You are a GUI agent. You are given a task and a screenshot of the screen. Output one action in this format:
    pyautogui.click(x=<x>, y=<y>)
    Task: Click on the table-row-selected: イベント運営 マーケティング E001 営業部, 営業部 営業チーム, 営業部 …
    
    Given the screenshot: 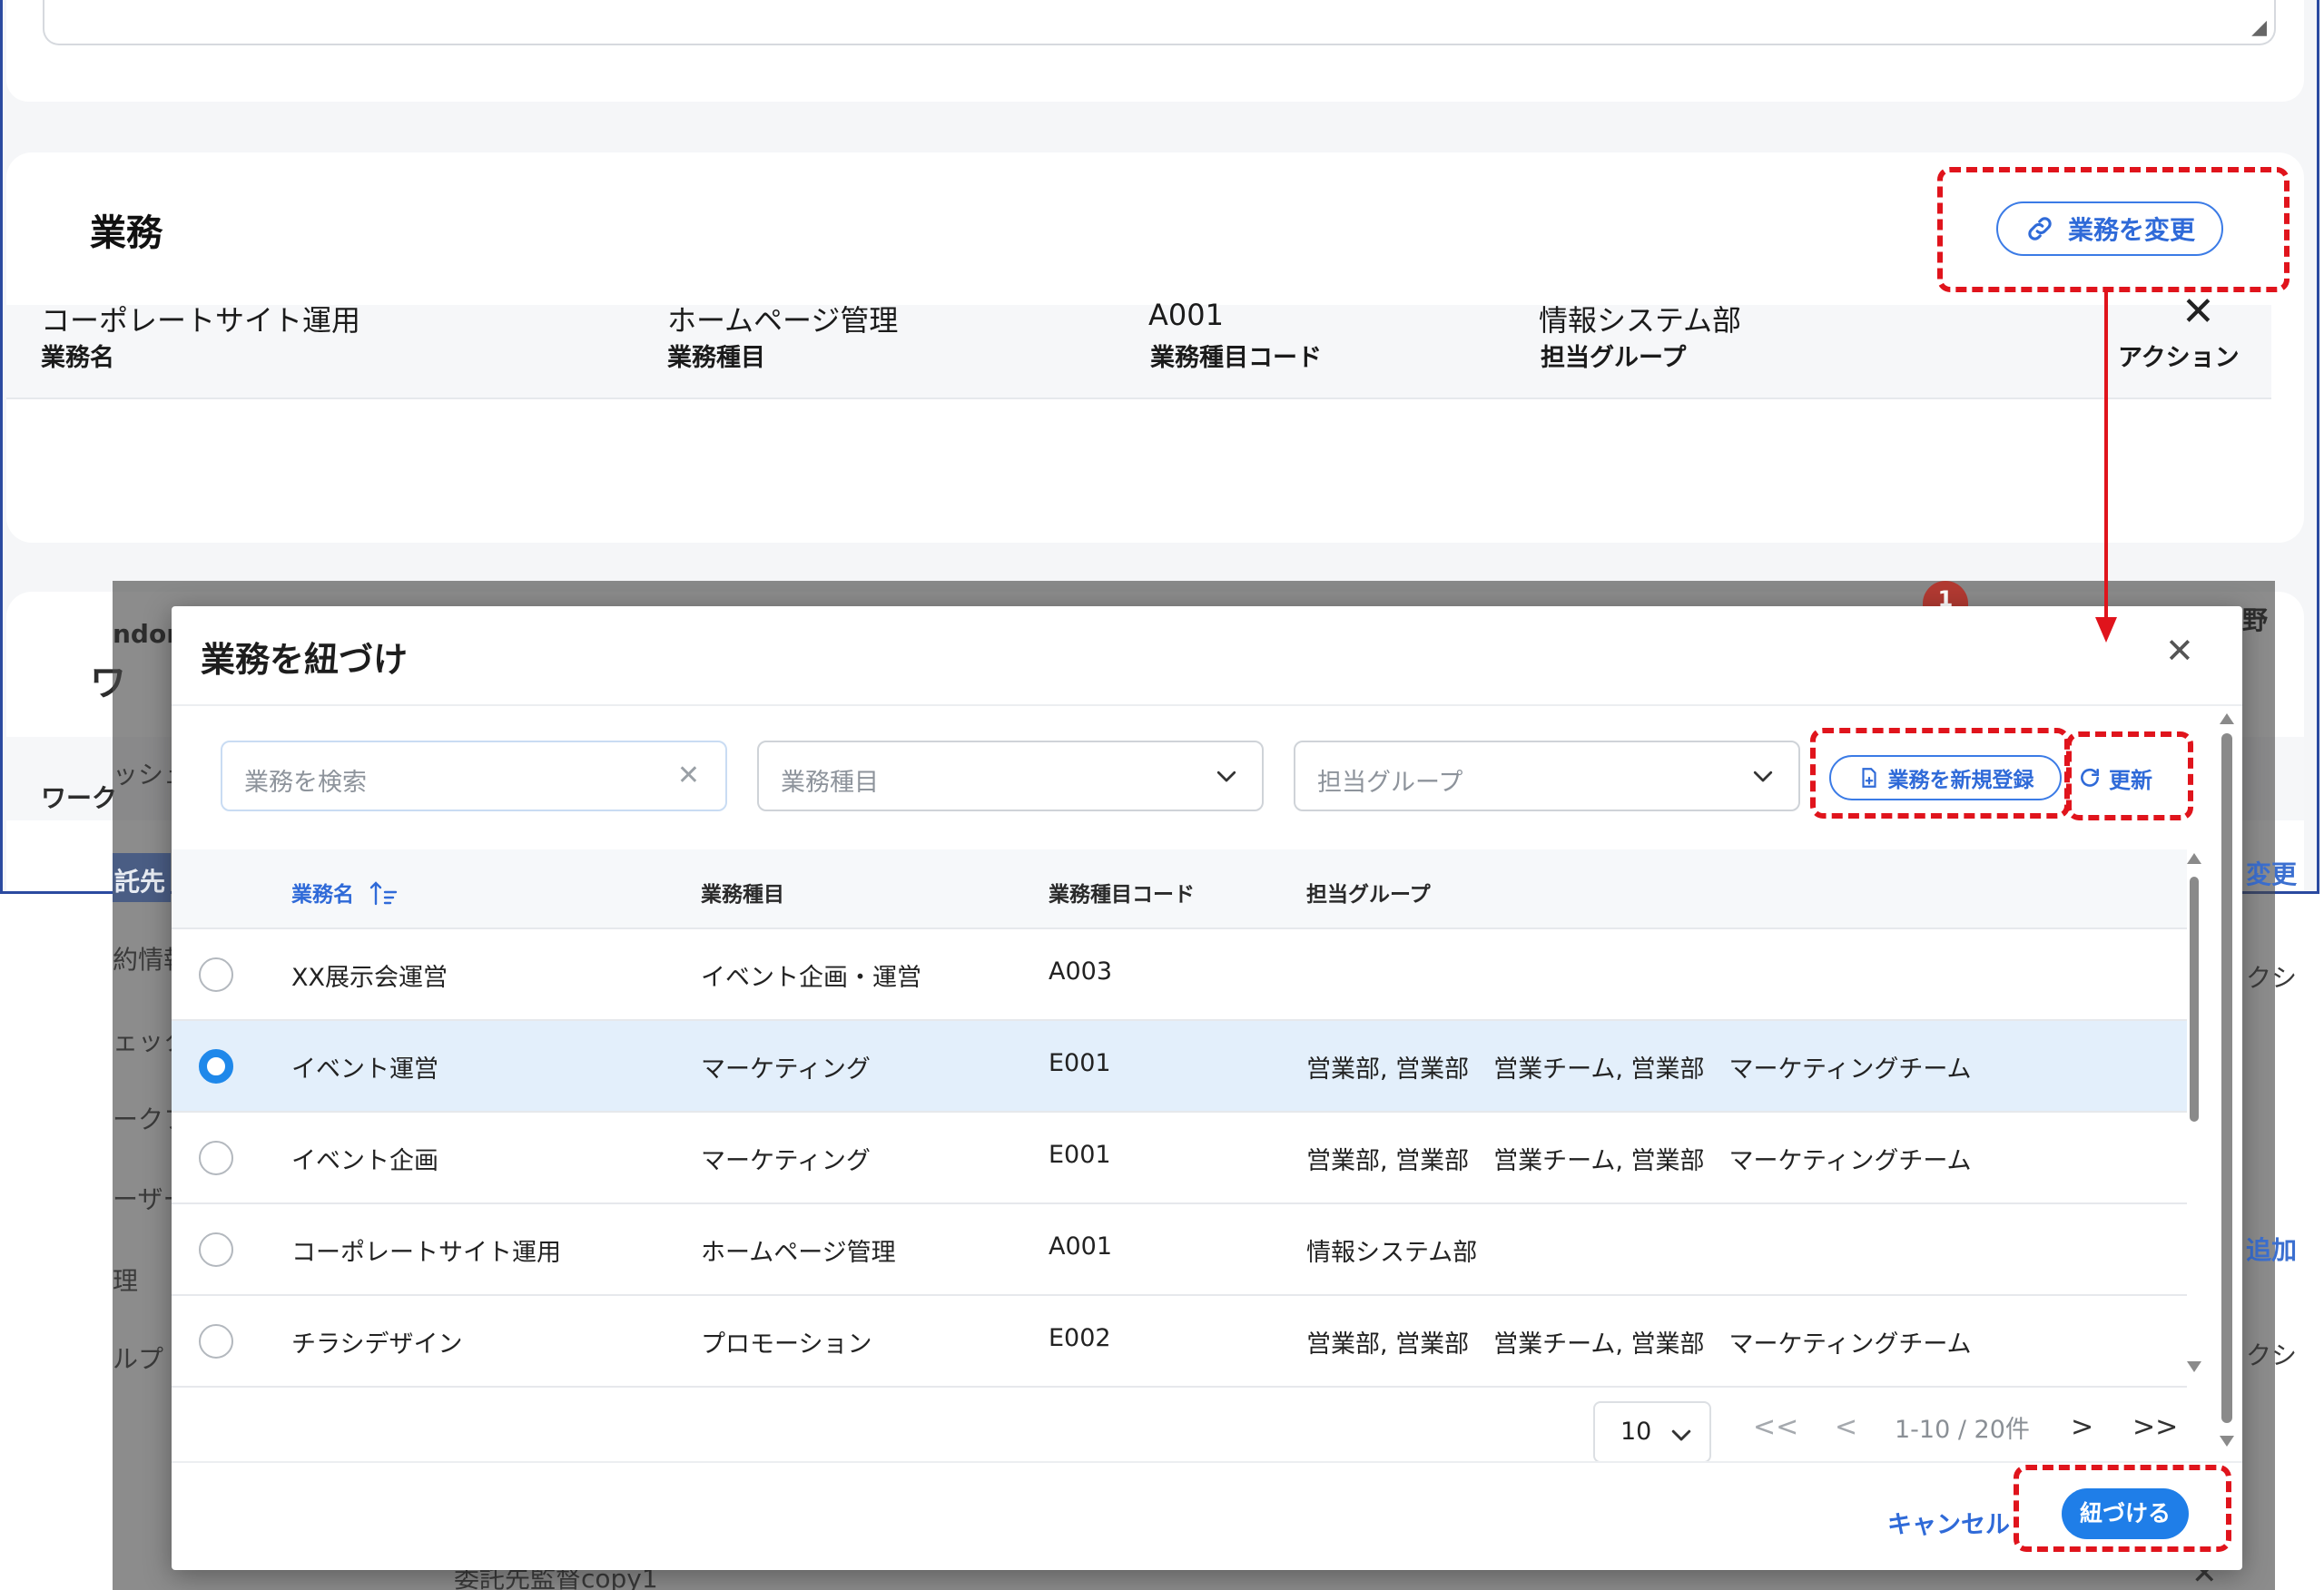 What is the action you would take?
    pyautogui.click(x=1179, y=1067)
    